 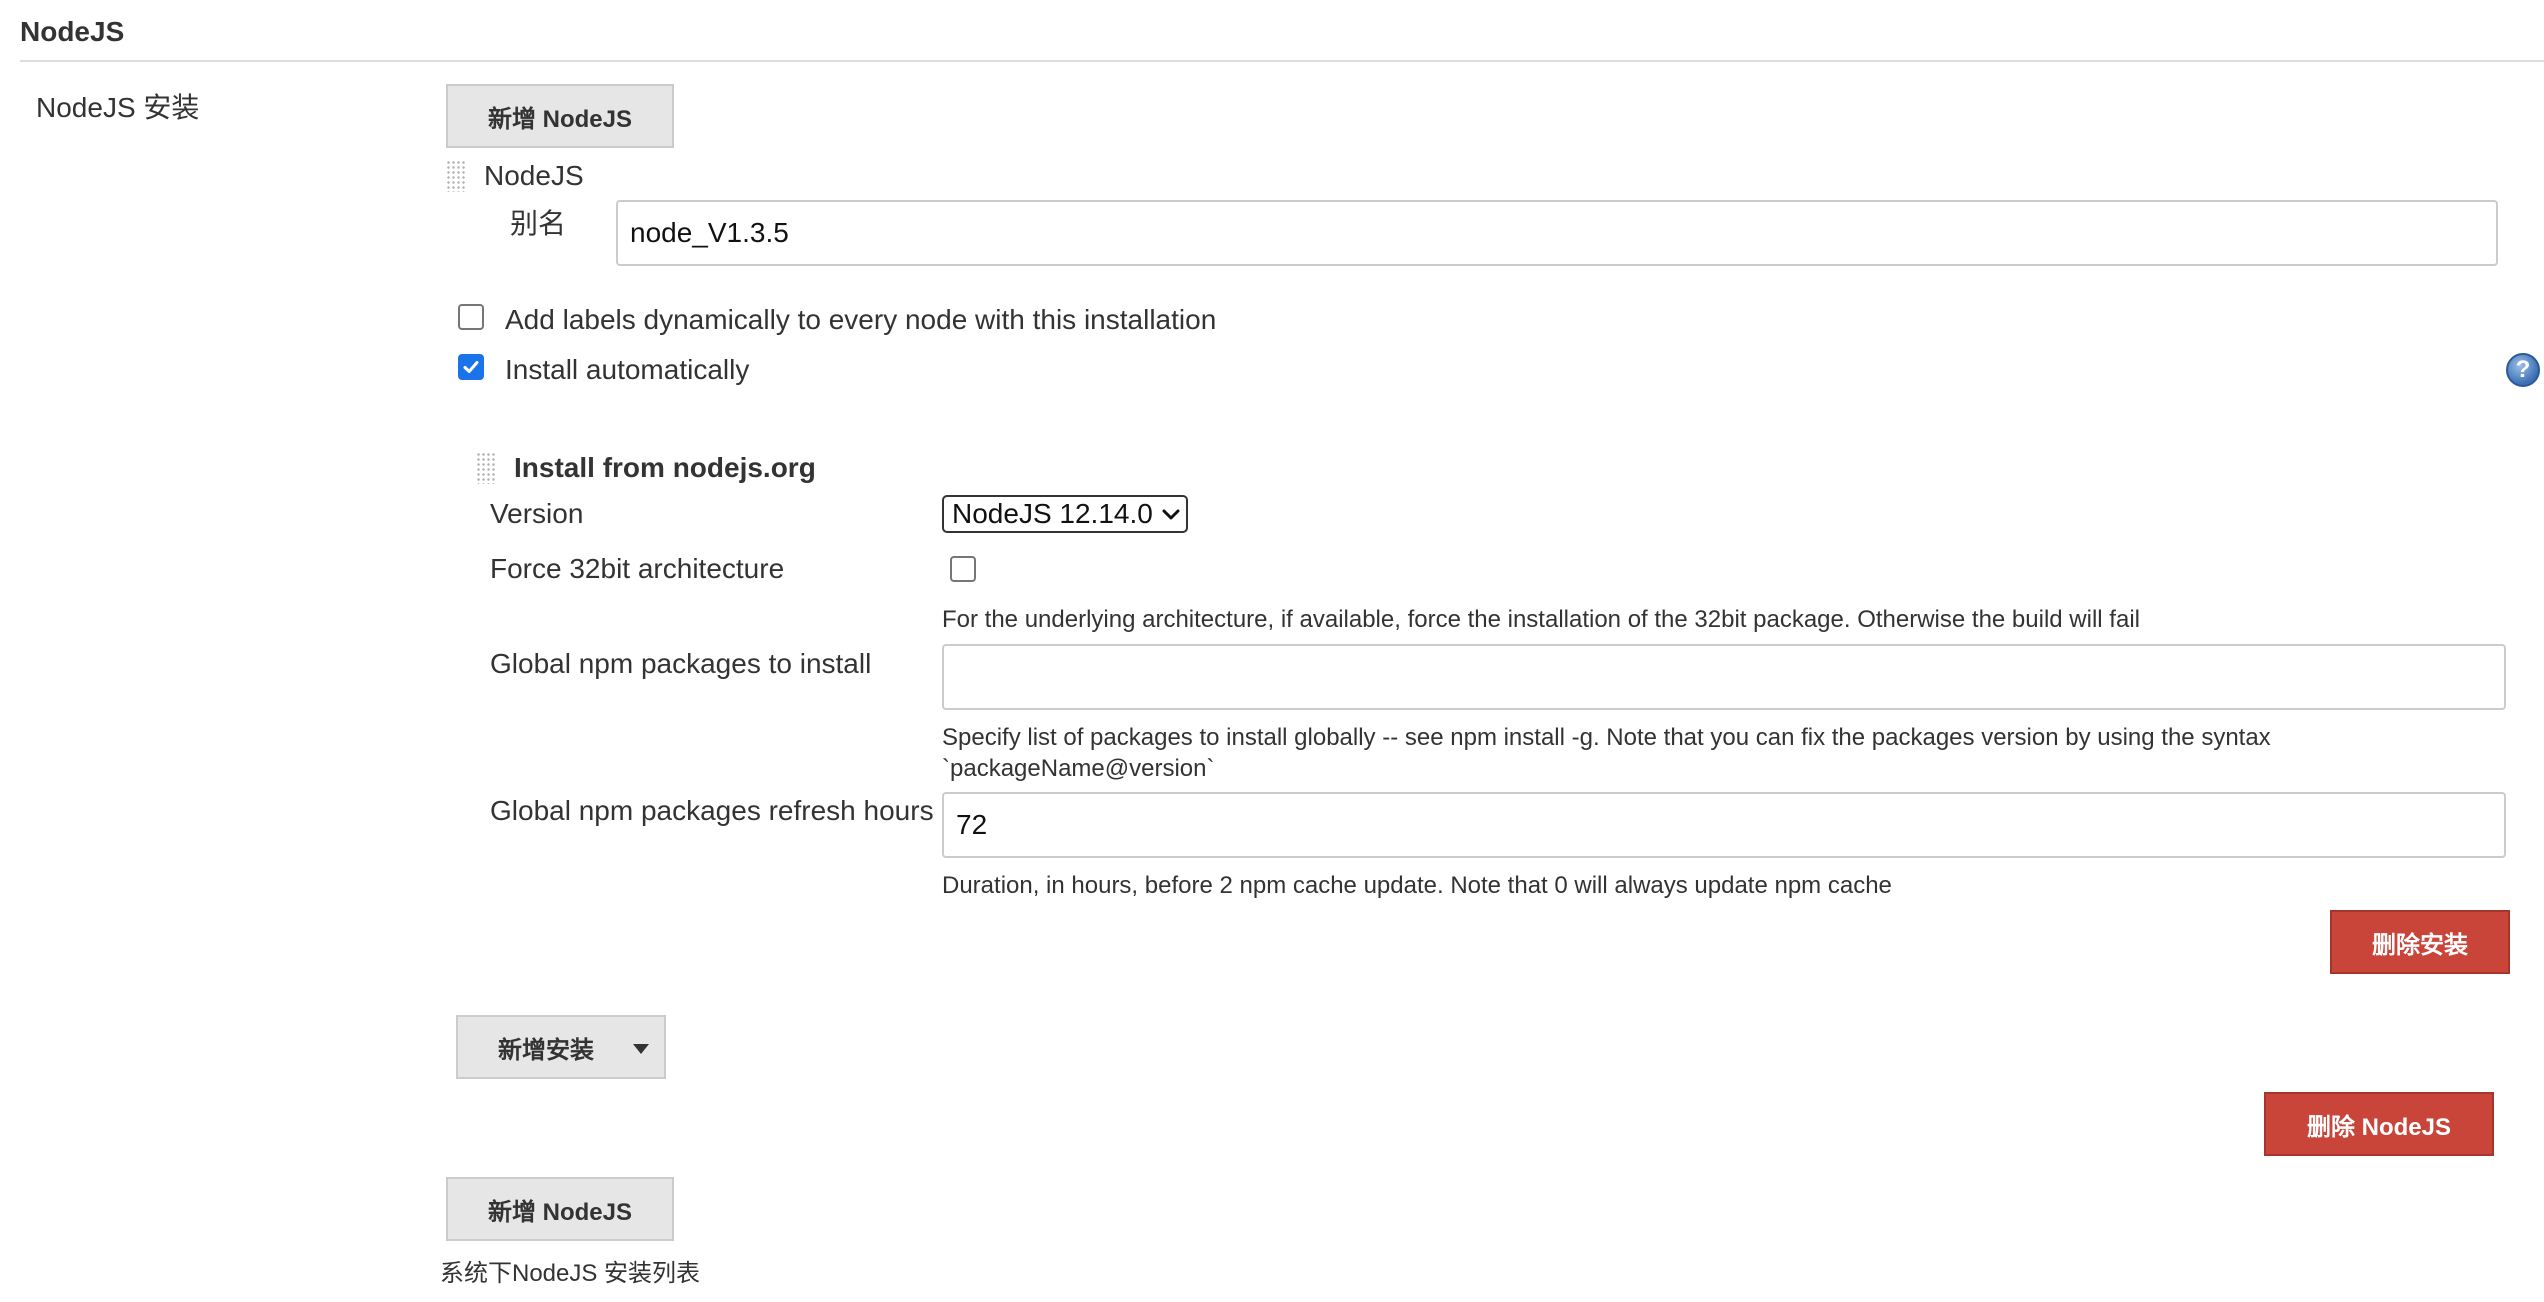 What do you see at coordinates (118, 107) in the screenshot?
I see `nodejs-installations-label: NodeJS 安装` at bounding box center [118, 107].